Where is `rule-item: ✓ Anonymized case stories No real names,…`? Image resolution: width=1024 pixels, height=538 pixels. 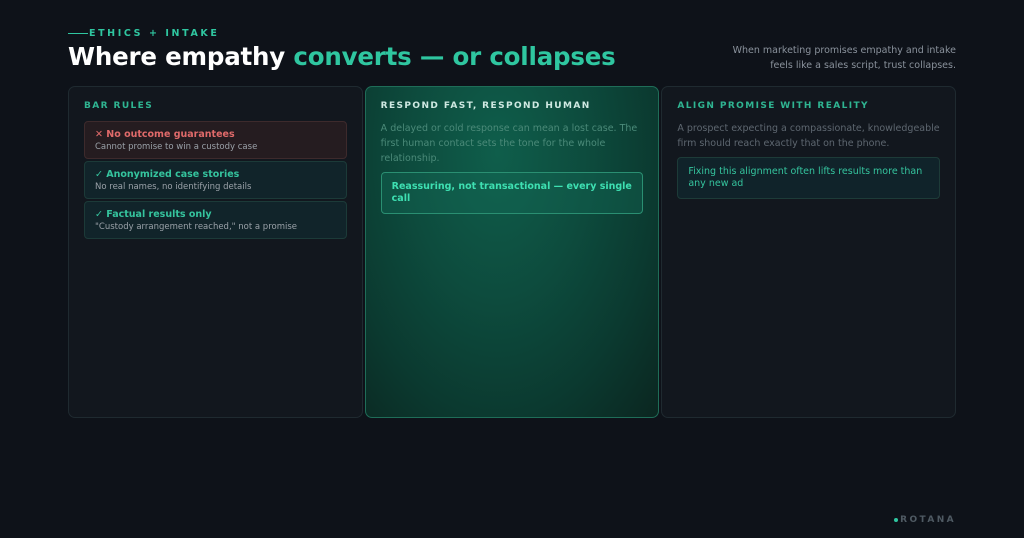 rule-item: ✓ Anonymized case stories No real names,… is located at coordinates (215, 180).